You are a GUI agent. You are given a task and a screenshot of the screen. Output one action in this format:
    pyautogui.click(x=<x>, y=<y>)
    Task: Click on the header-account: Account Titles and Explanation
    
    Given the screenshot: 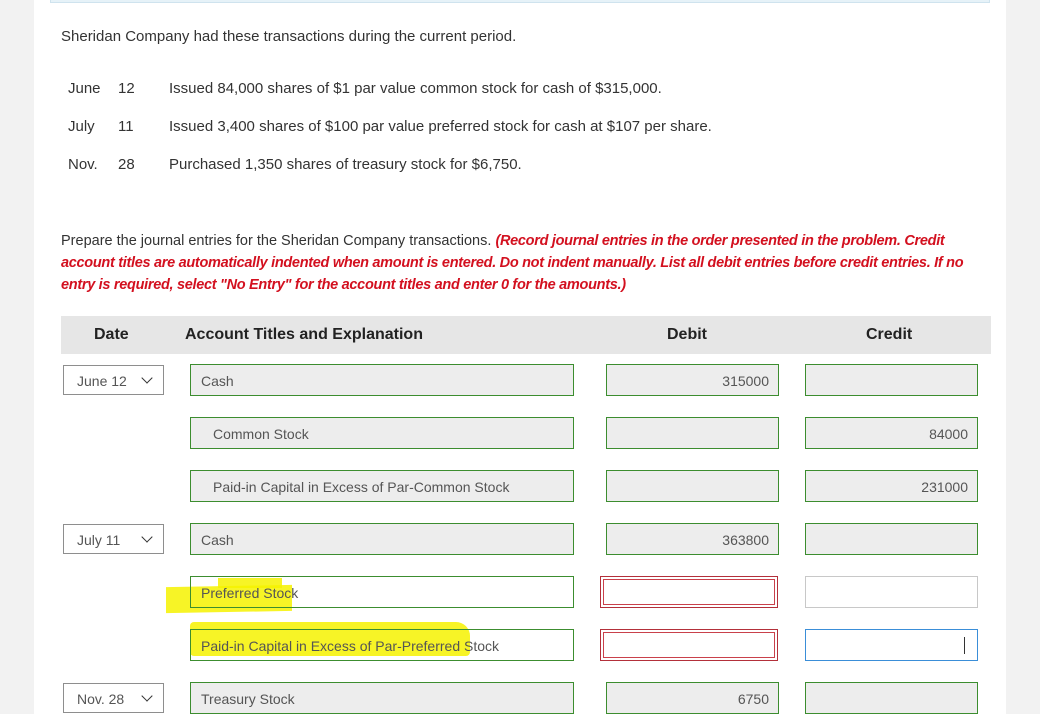 What is the action you would take?
    pyautogui.click(x=304, y=334)
    